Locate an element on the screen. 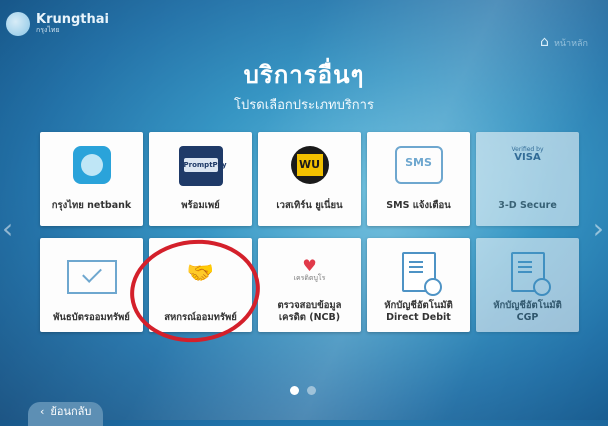 The width and height of the screenshot is (608, 426). krungthai-logo: Krungthai กรุงไทย is located at coordinates (57, 24).